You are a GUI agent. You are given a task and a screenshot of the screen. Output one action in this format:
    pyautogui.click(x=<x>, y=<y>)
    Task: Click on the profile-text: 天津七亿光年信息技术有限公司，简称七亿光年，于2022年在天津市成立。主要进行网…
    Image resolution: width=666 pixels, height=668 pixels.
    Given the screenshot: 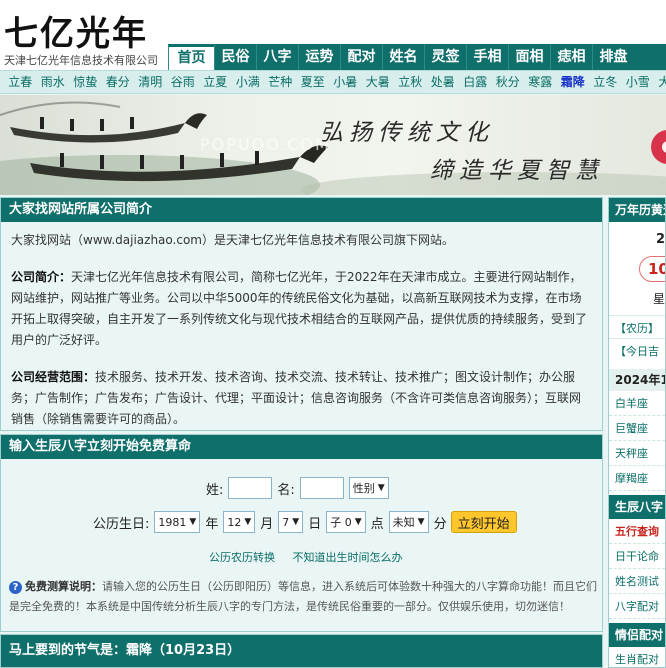 What is the action you would take?
    pyautogui.click(x=299, y=308)
    